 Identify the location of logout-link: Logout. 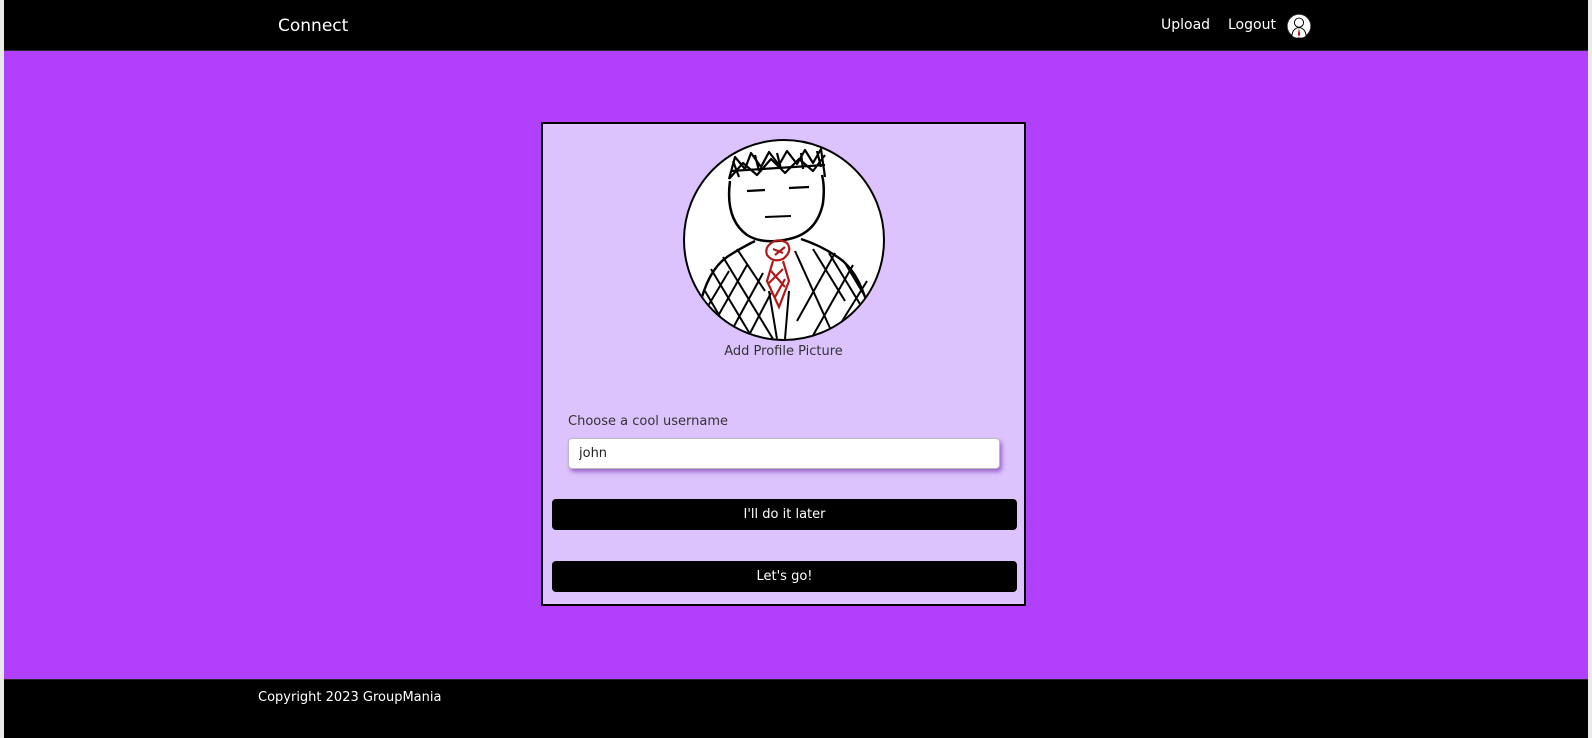
(1252, 25).